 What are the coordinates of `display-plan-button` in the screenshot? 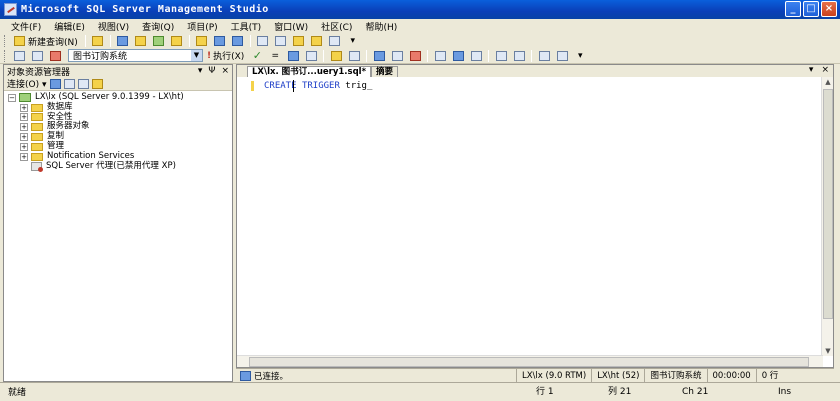 It's located at (293, 55).